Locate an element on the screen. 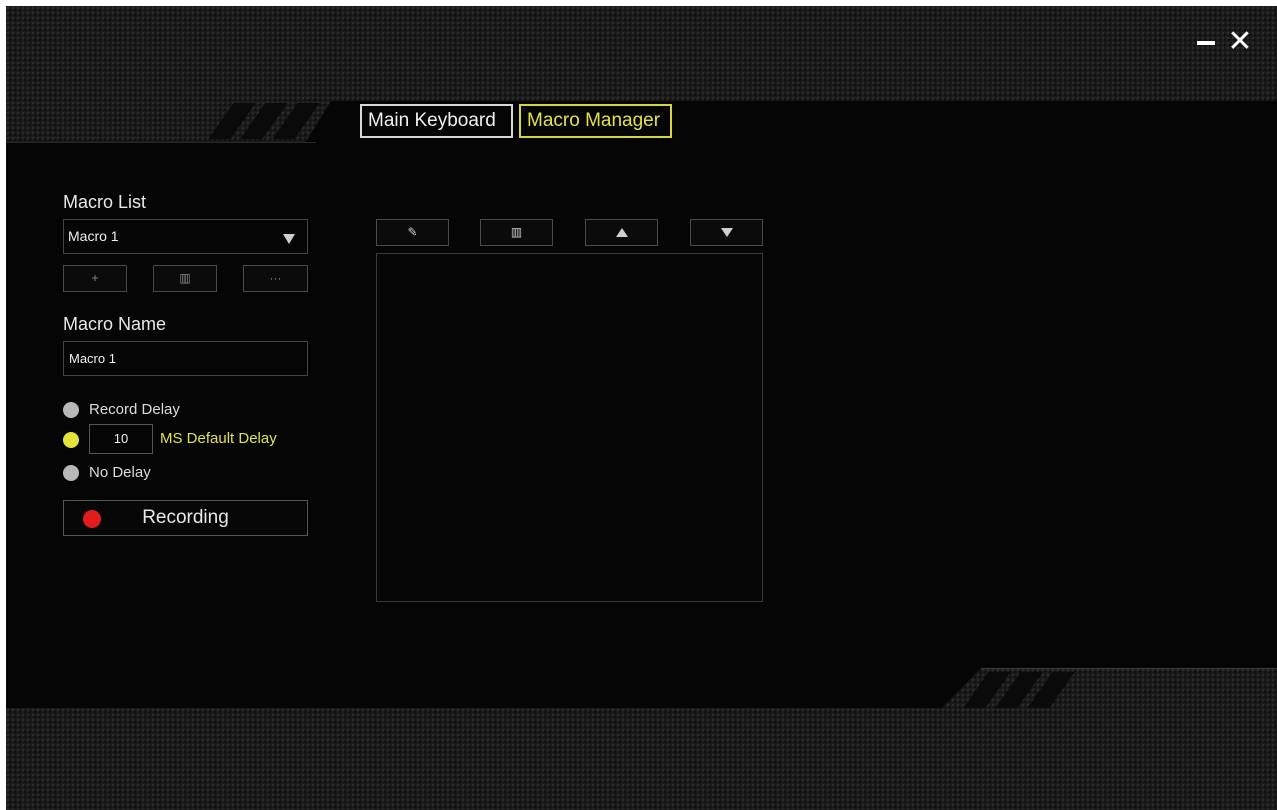  pencil-icon: ✎ is located at coordinates (412, 232).